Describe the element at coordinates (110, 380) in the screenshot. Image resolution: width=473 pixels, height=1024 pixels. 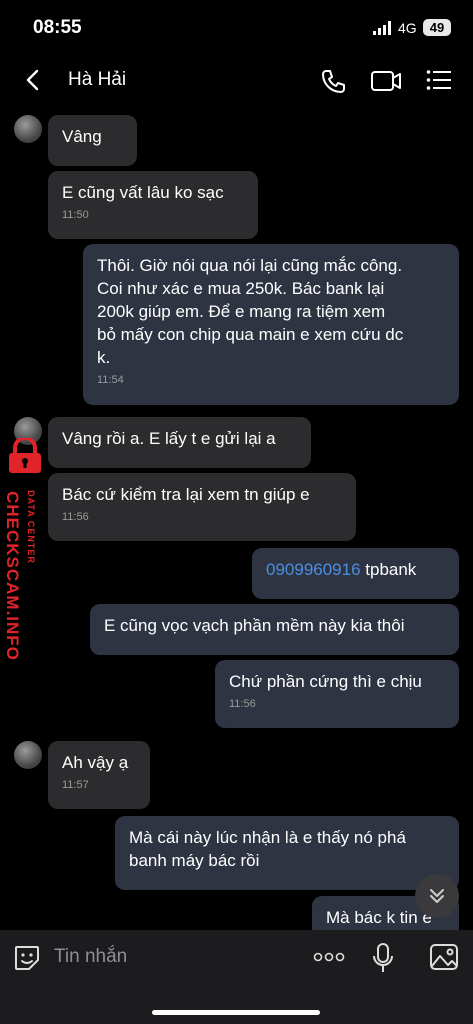
I see `message-time: 11:54` at that location.